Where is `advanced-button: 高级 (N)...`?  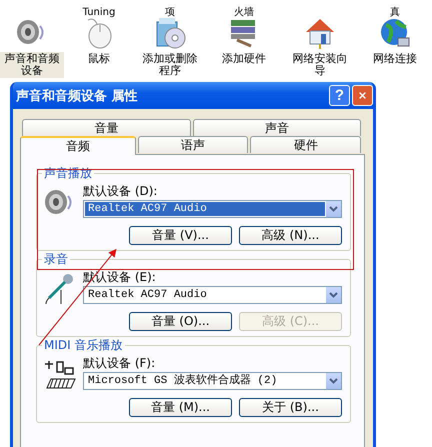 advanced-button: 高级 (N)... is located at coordinates (290, 235).